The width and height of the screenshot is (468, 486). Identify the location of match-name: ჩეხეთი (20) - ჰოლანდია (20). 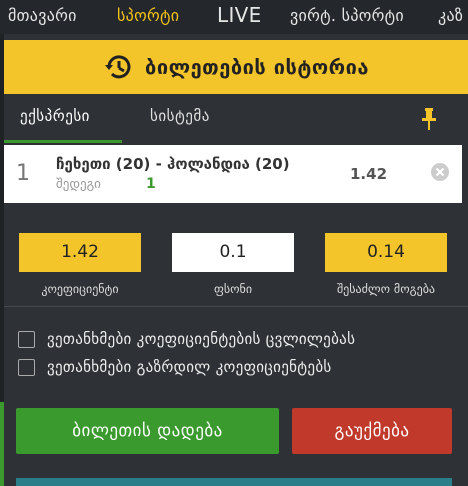
(173, 164).